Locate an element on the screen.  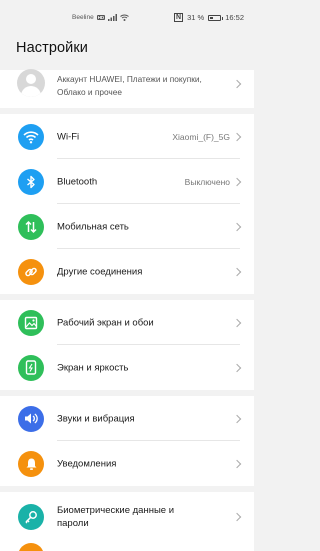
clock: 16:52 is located at coordinates (234, 17).